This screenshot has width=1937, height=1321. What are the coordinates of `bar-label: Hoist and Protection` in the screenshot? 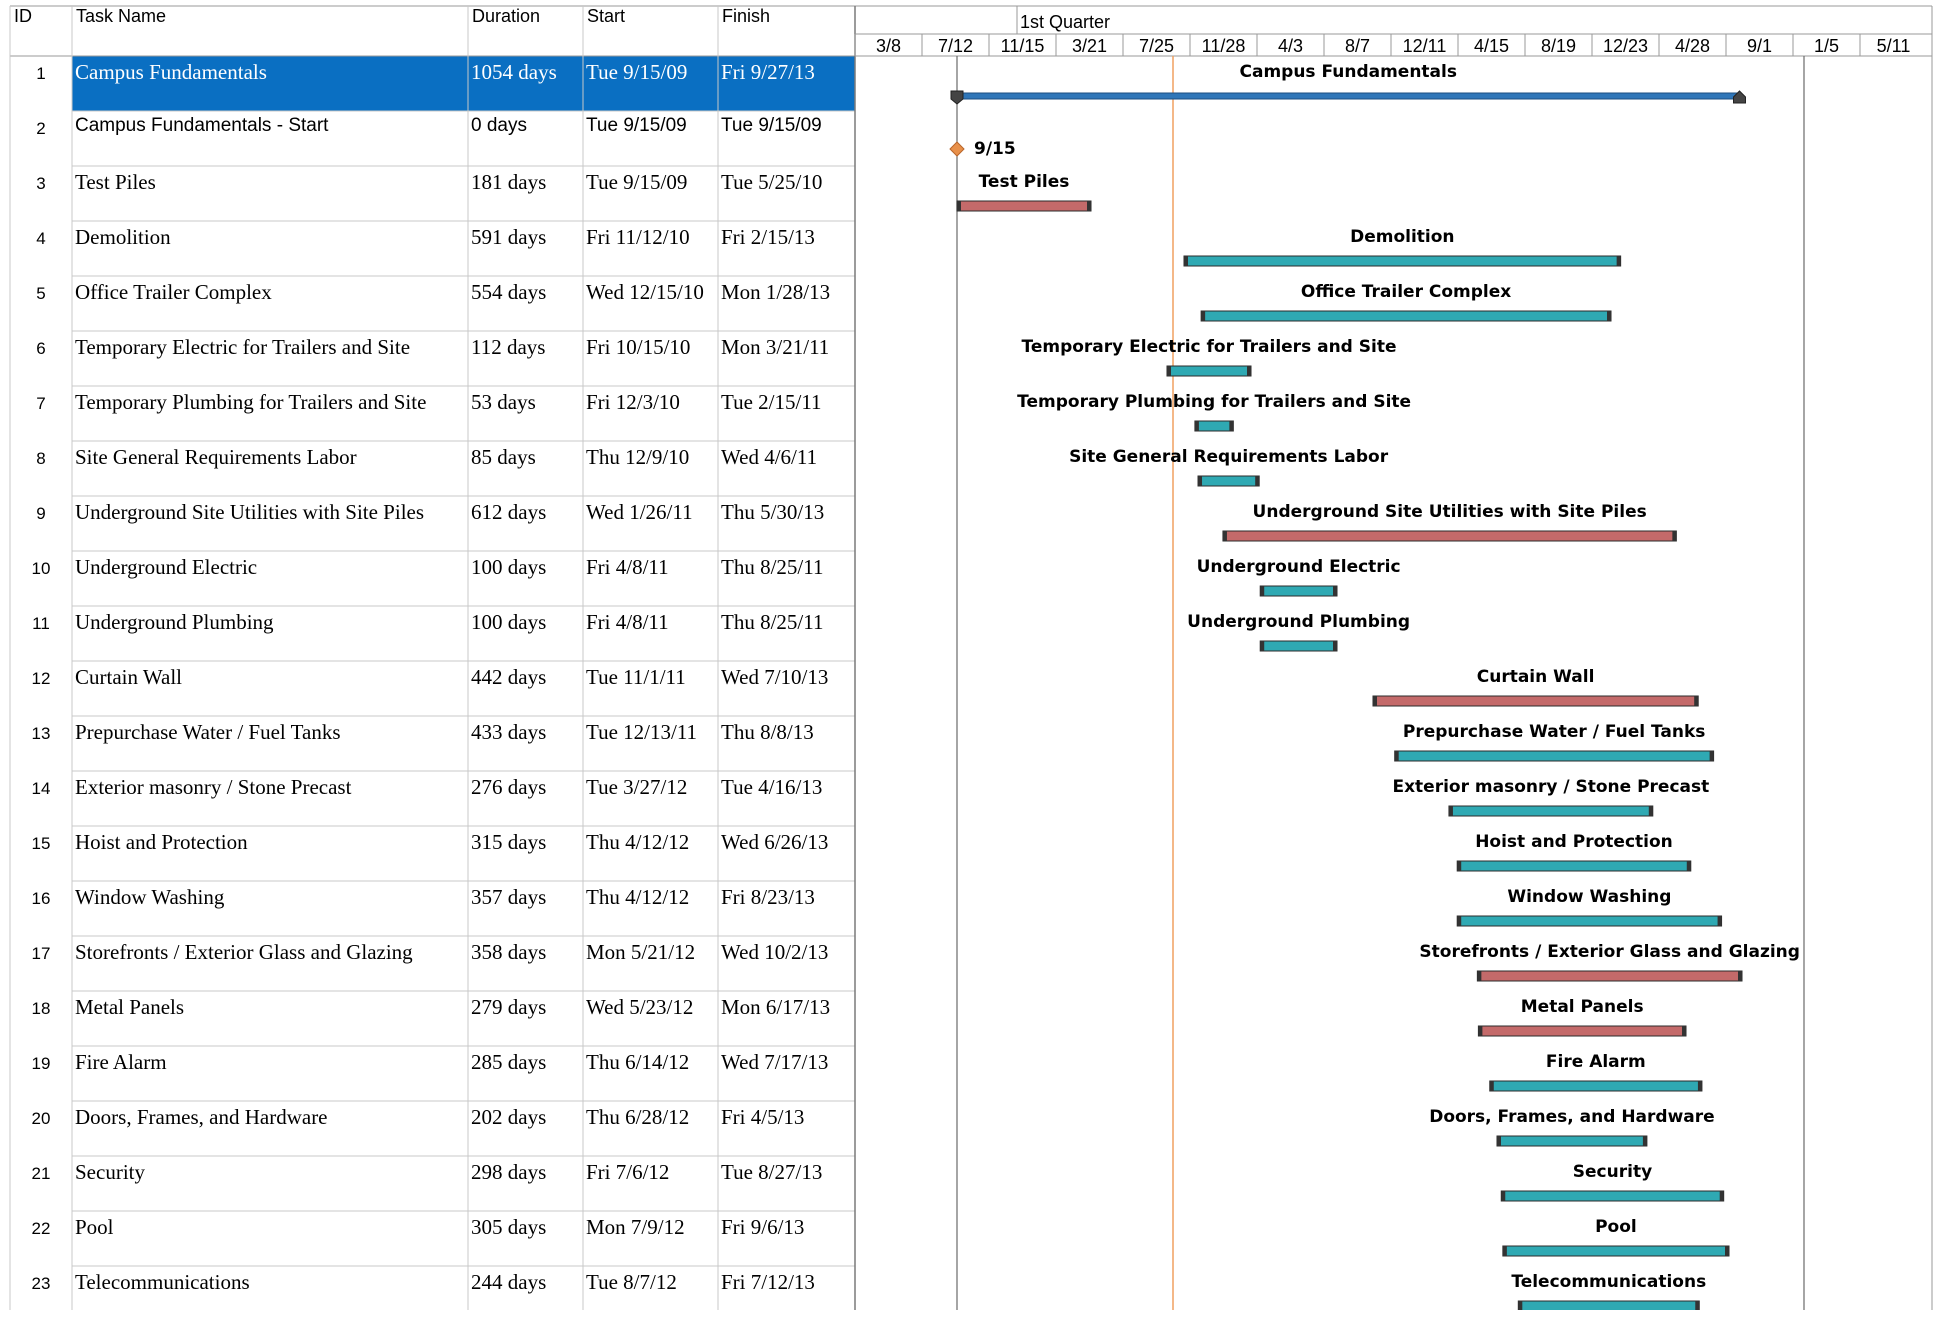 It's located at (1574, 842).